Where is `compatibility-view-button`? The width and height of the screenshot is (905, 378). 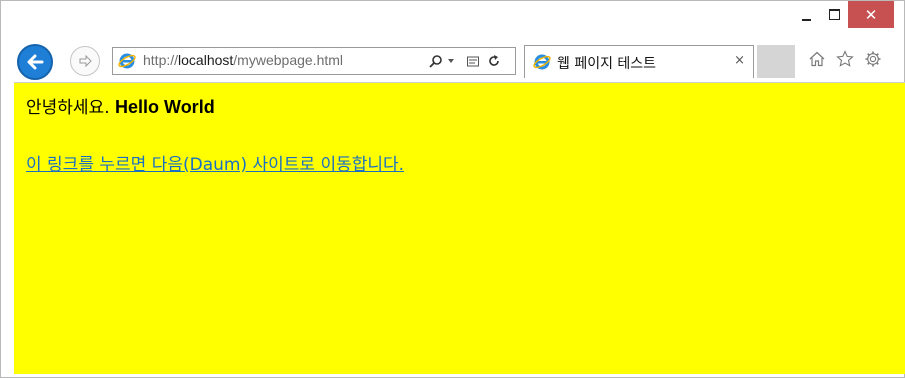 compatibility-view-button is located at coordinates (473, 61).